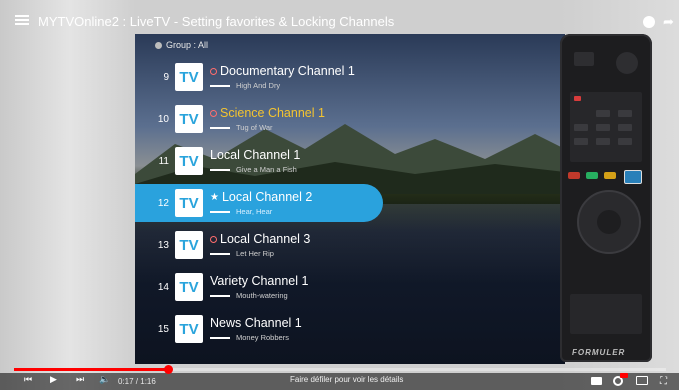 This screenshot has height=390, width=679. What do you see at coordinates (663, 381) in the screenshot?
I see `fullscreen-icon: ⛶` at bounding box center [663, 381].